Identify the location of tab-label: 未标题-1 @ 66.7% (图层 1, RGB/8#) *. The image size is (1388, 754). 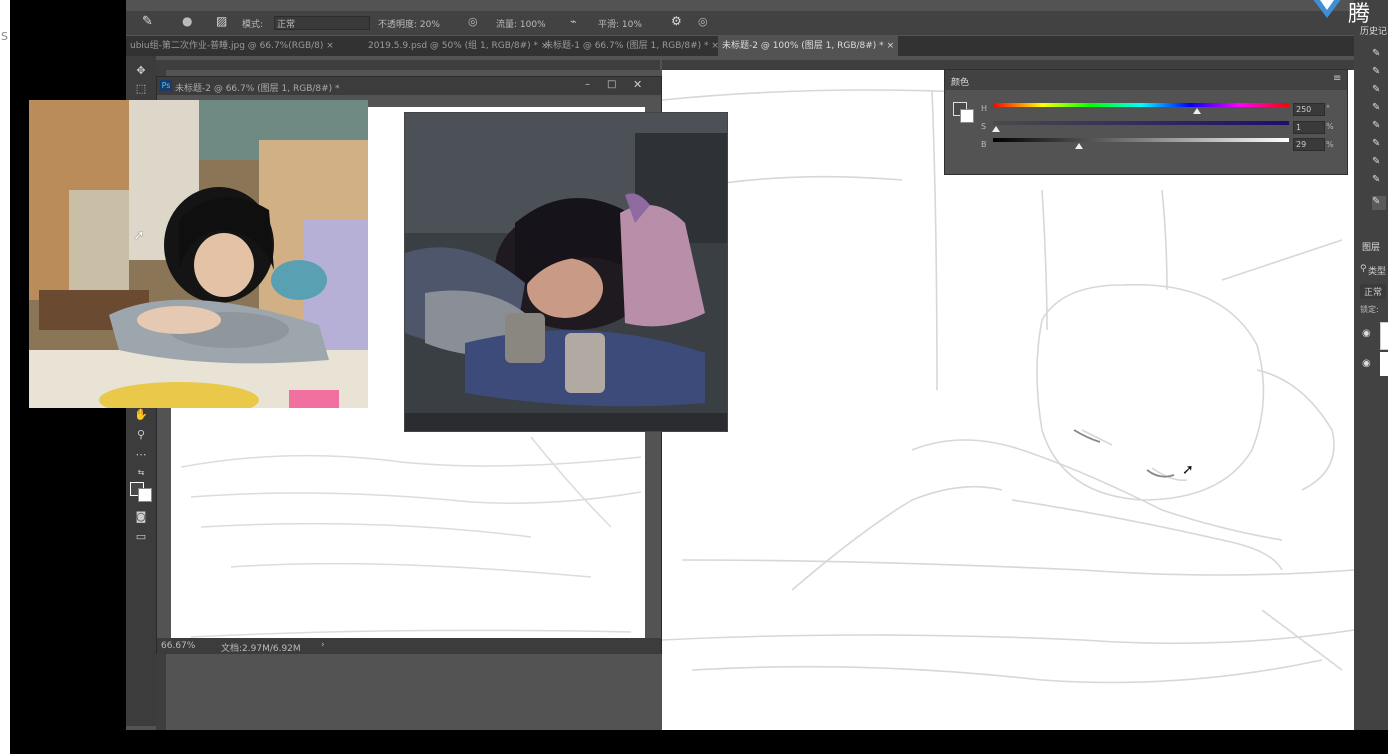
(626, 46).